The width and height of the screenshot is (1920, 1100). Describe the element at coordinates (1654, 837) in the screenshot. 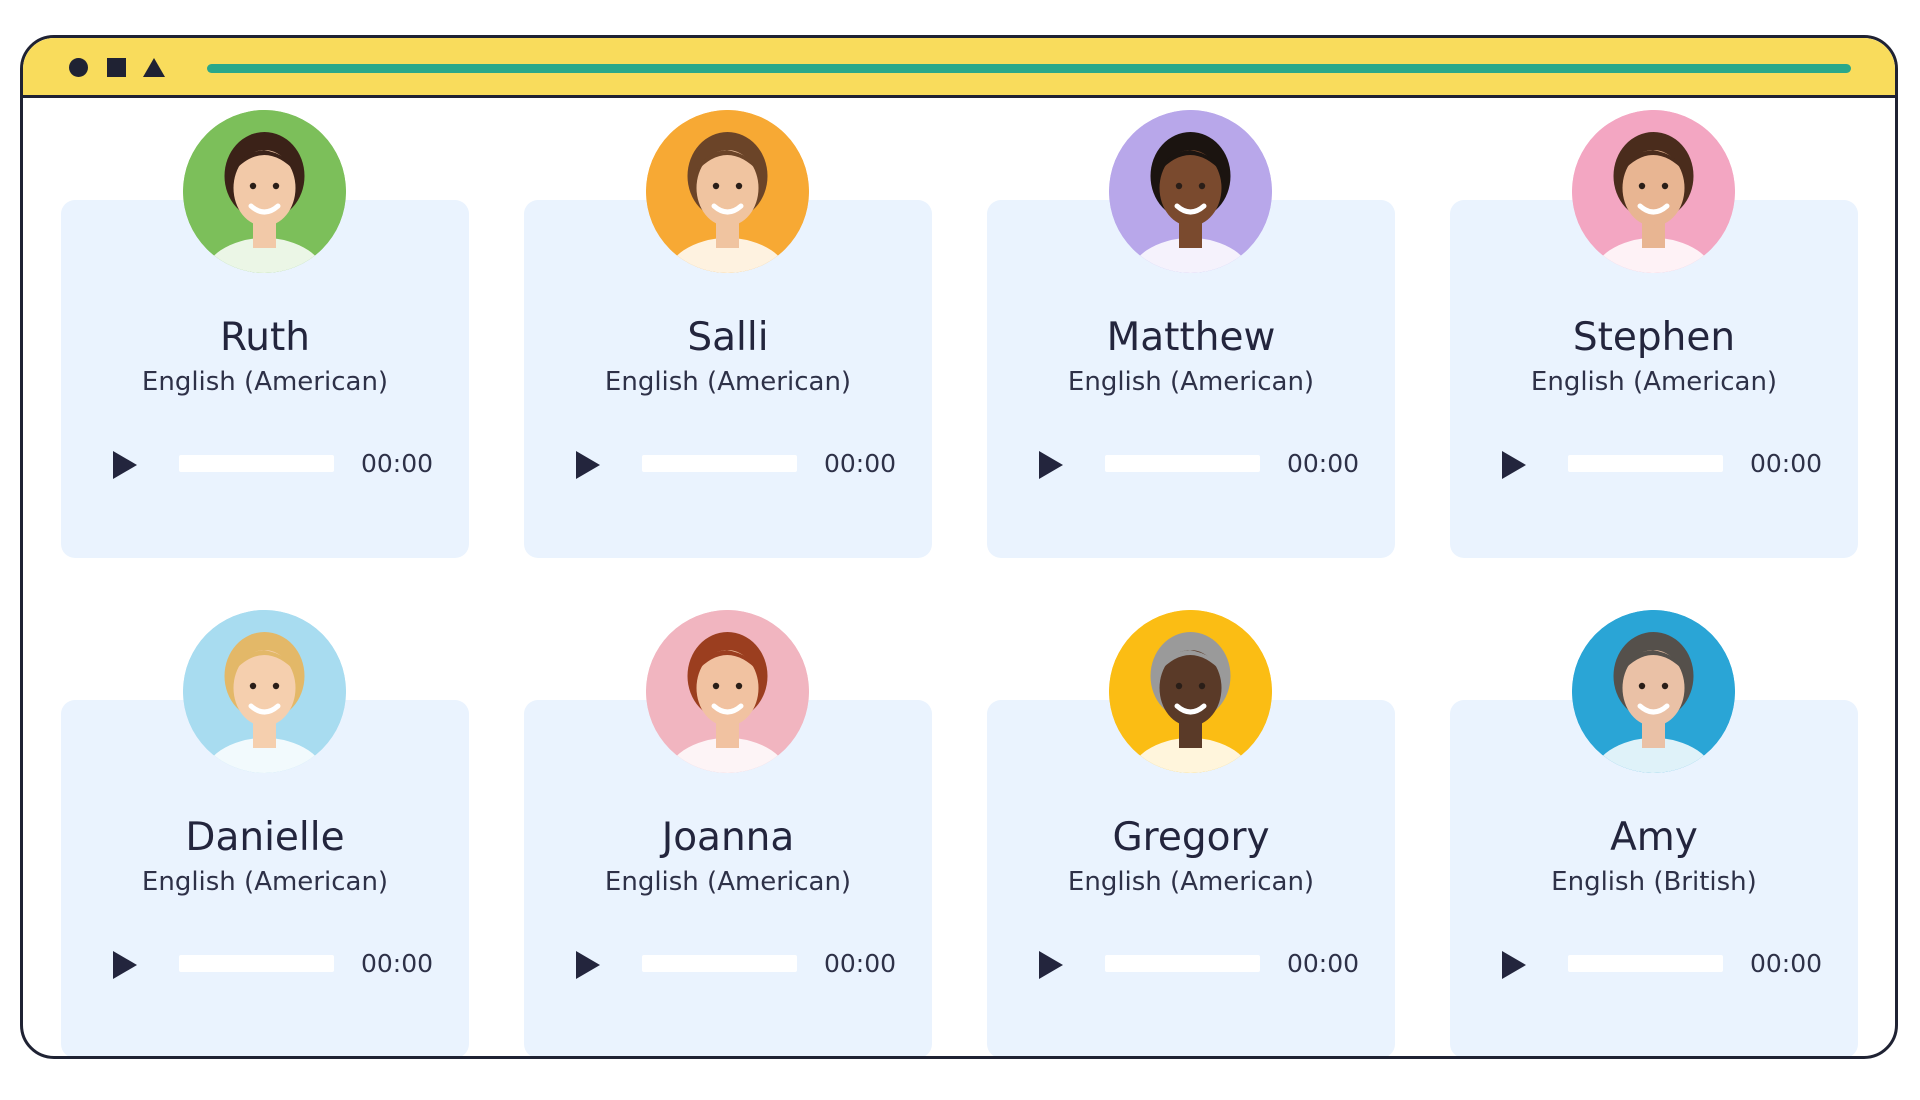

I see `voice-name: Amy` at that location.